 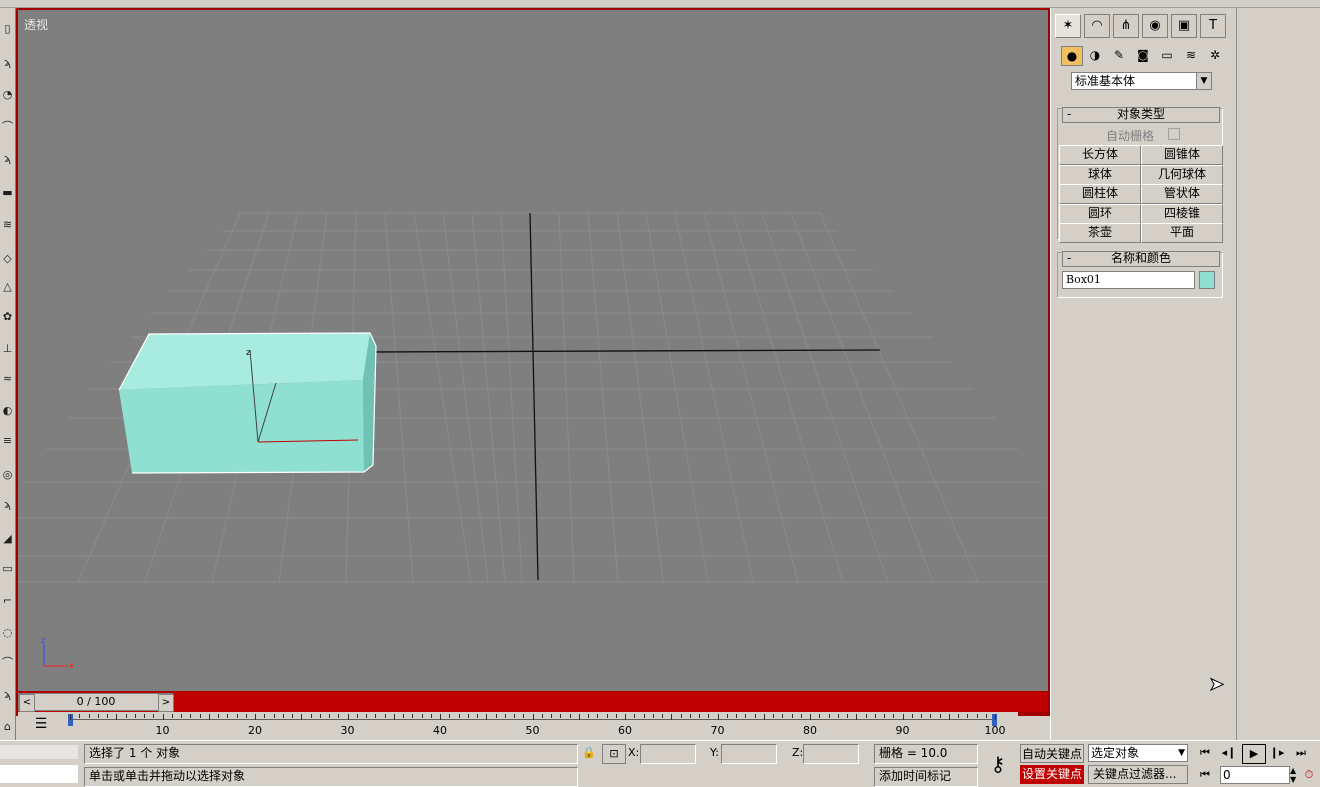 I want to click on go-to-end-icon: ⏭, so click(x=1301, y=753).